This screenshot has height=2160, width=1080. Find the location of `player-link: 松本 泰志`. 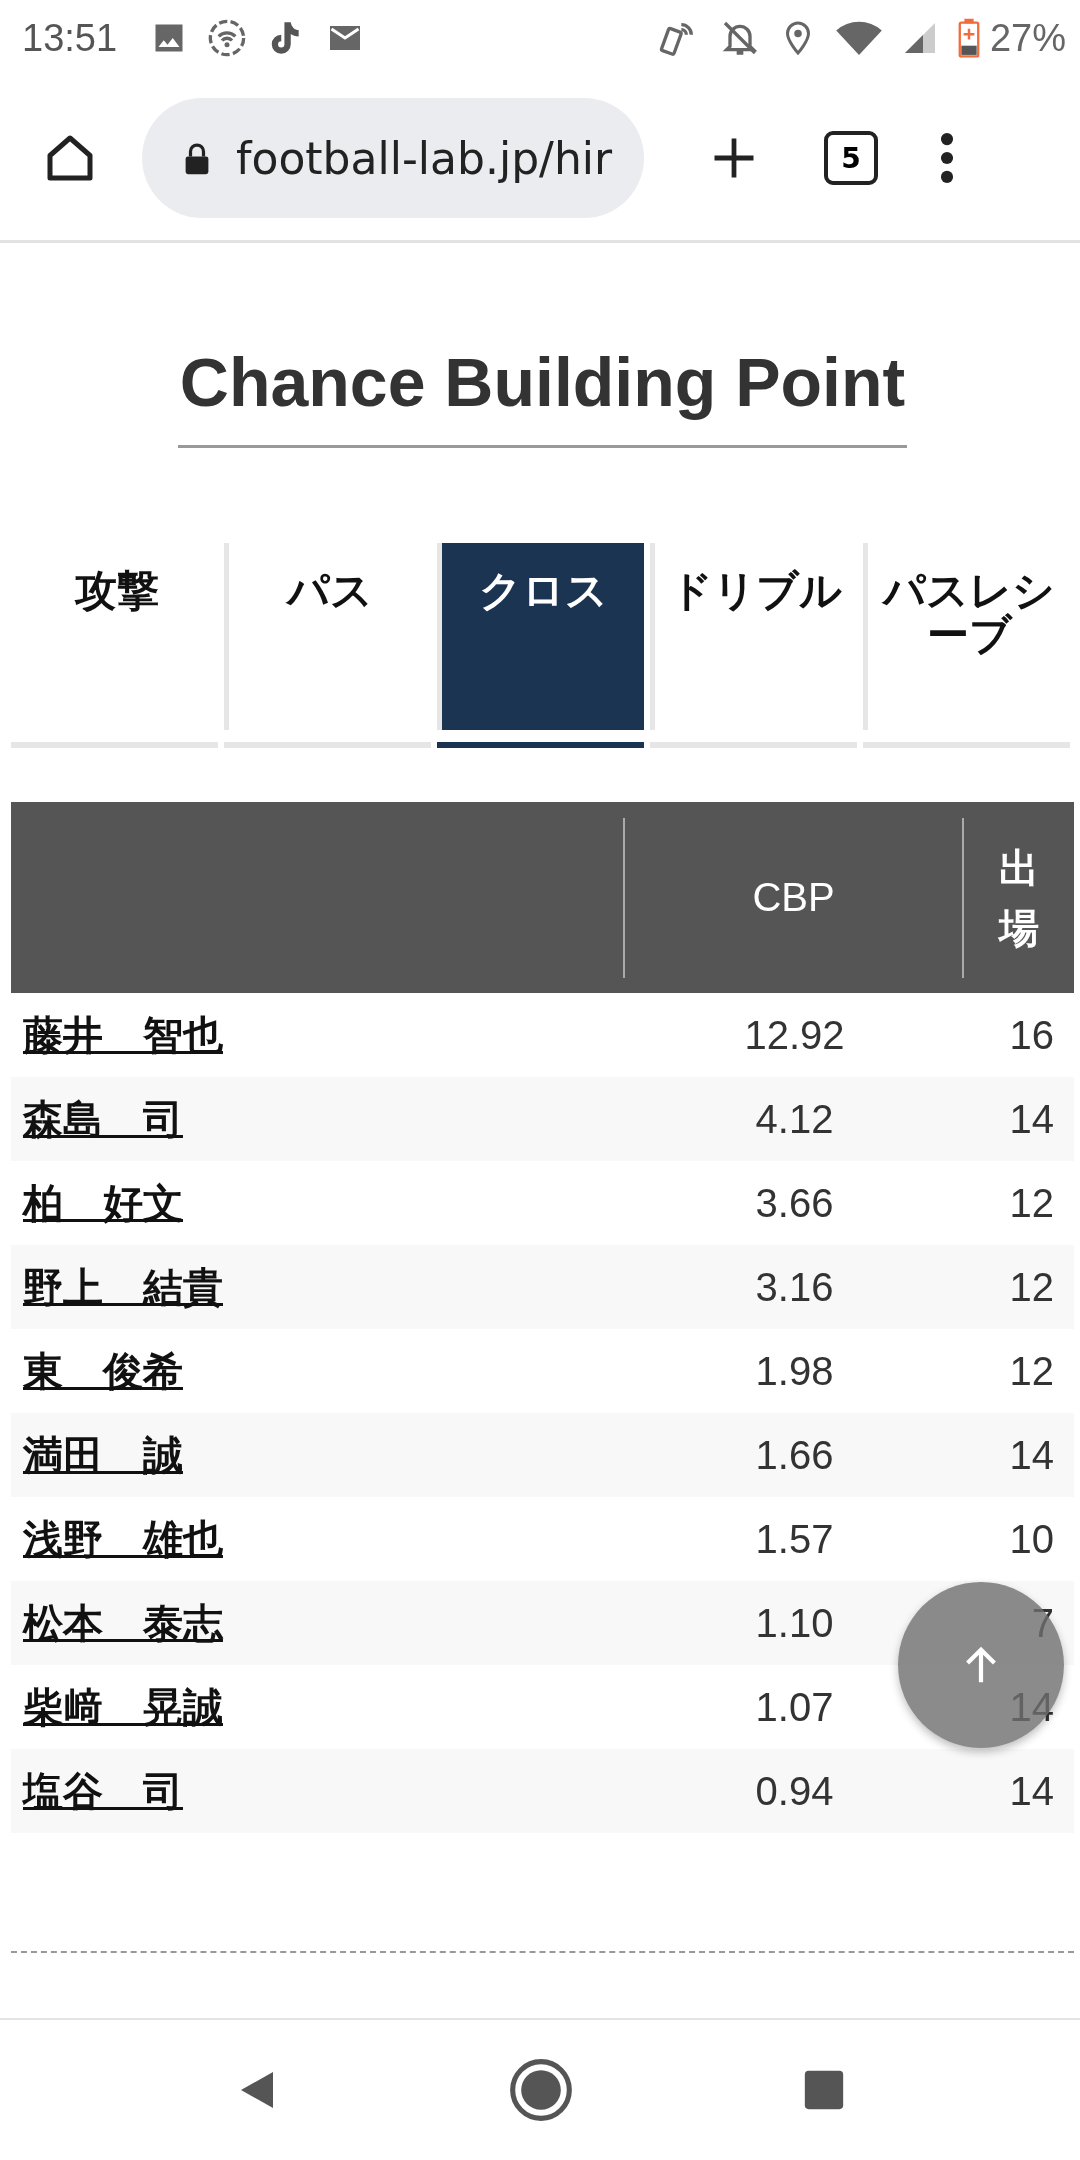

player-link: 松本 泰志 is located at coordinates (123, 1622).